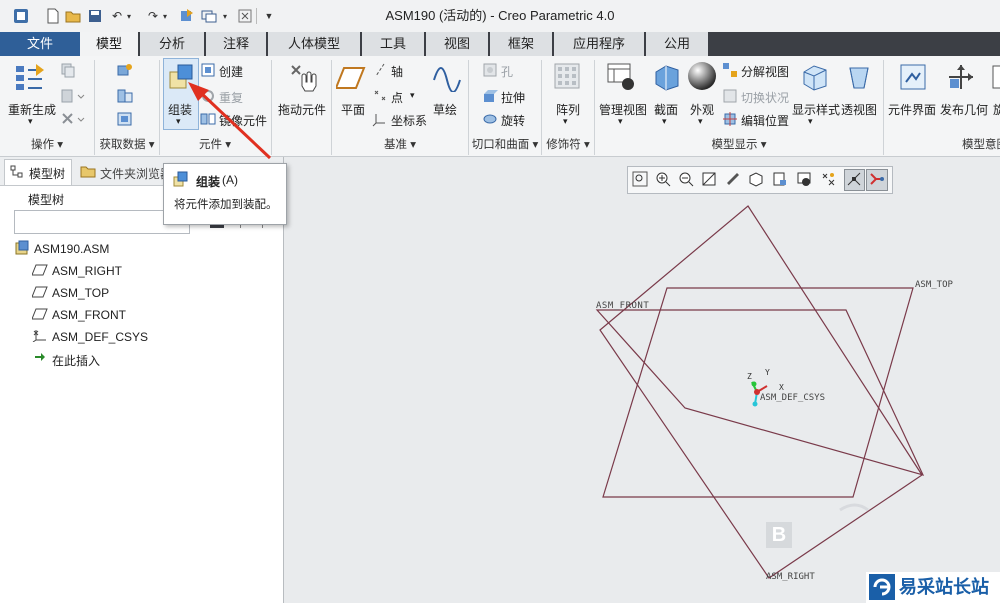  I want to click on watermark-brand-text: 易采站长站, so click(944, 587).